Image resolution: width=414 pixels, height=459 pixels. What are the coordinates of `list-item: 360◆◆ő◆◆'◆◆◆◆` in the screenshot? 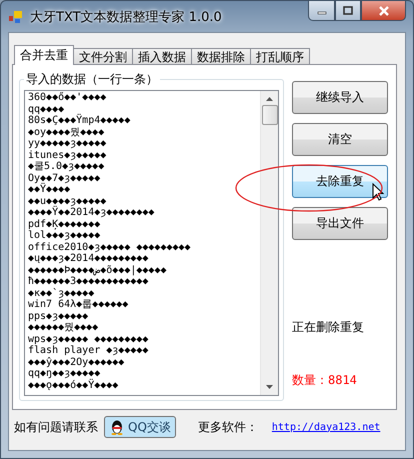 It's located at (142, 98).